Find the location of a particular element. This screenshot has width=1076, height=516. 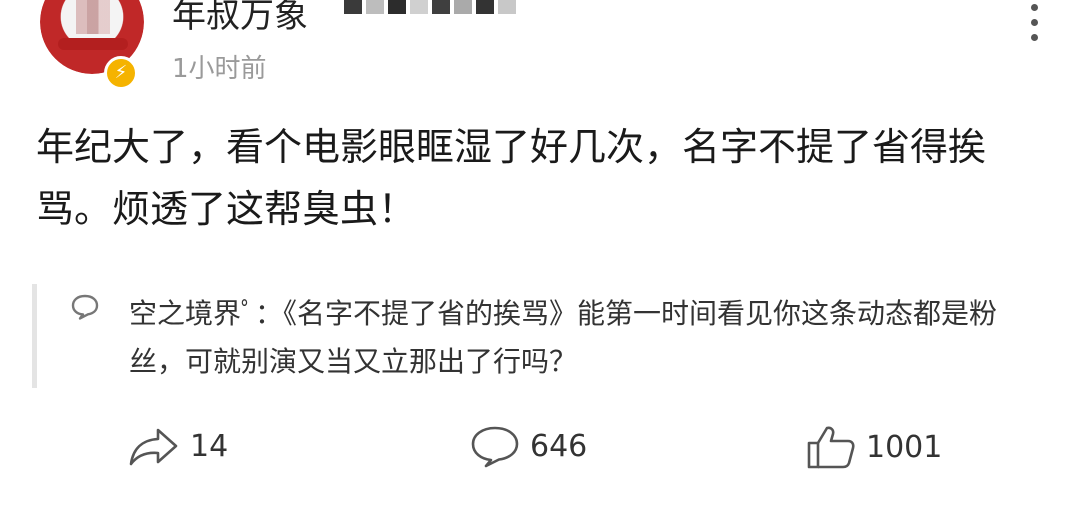

share-button: 14 is located at coordinates (178, 446).